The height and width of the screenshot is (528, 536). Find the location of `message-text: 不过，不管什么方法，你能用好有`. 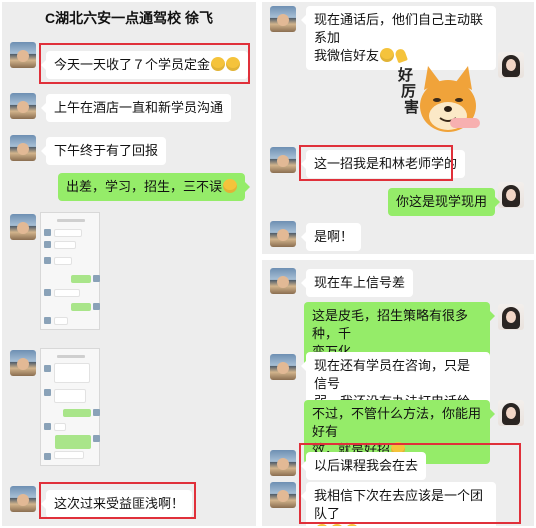

message-text: 不过，不管什么方法，你能用好有 is located at coordinates (397, 422).